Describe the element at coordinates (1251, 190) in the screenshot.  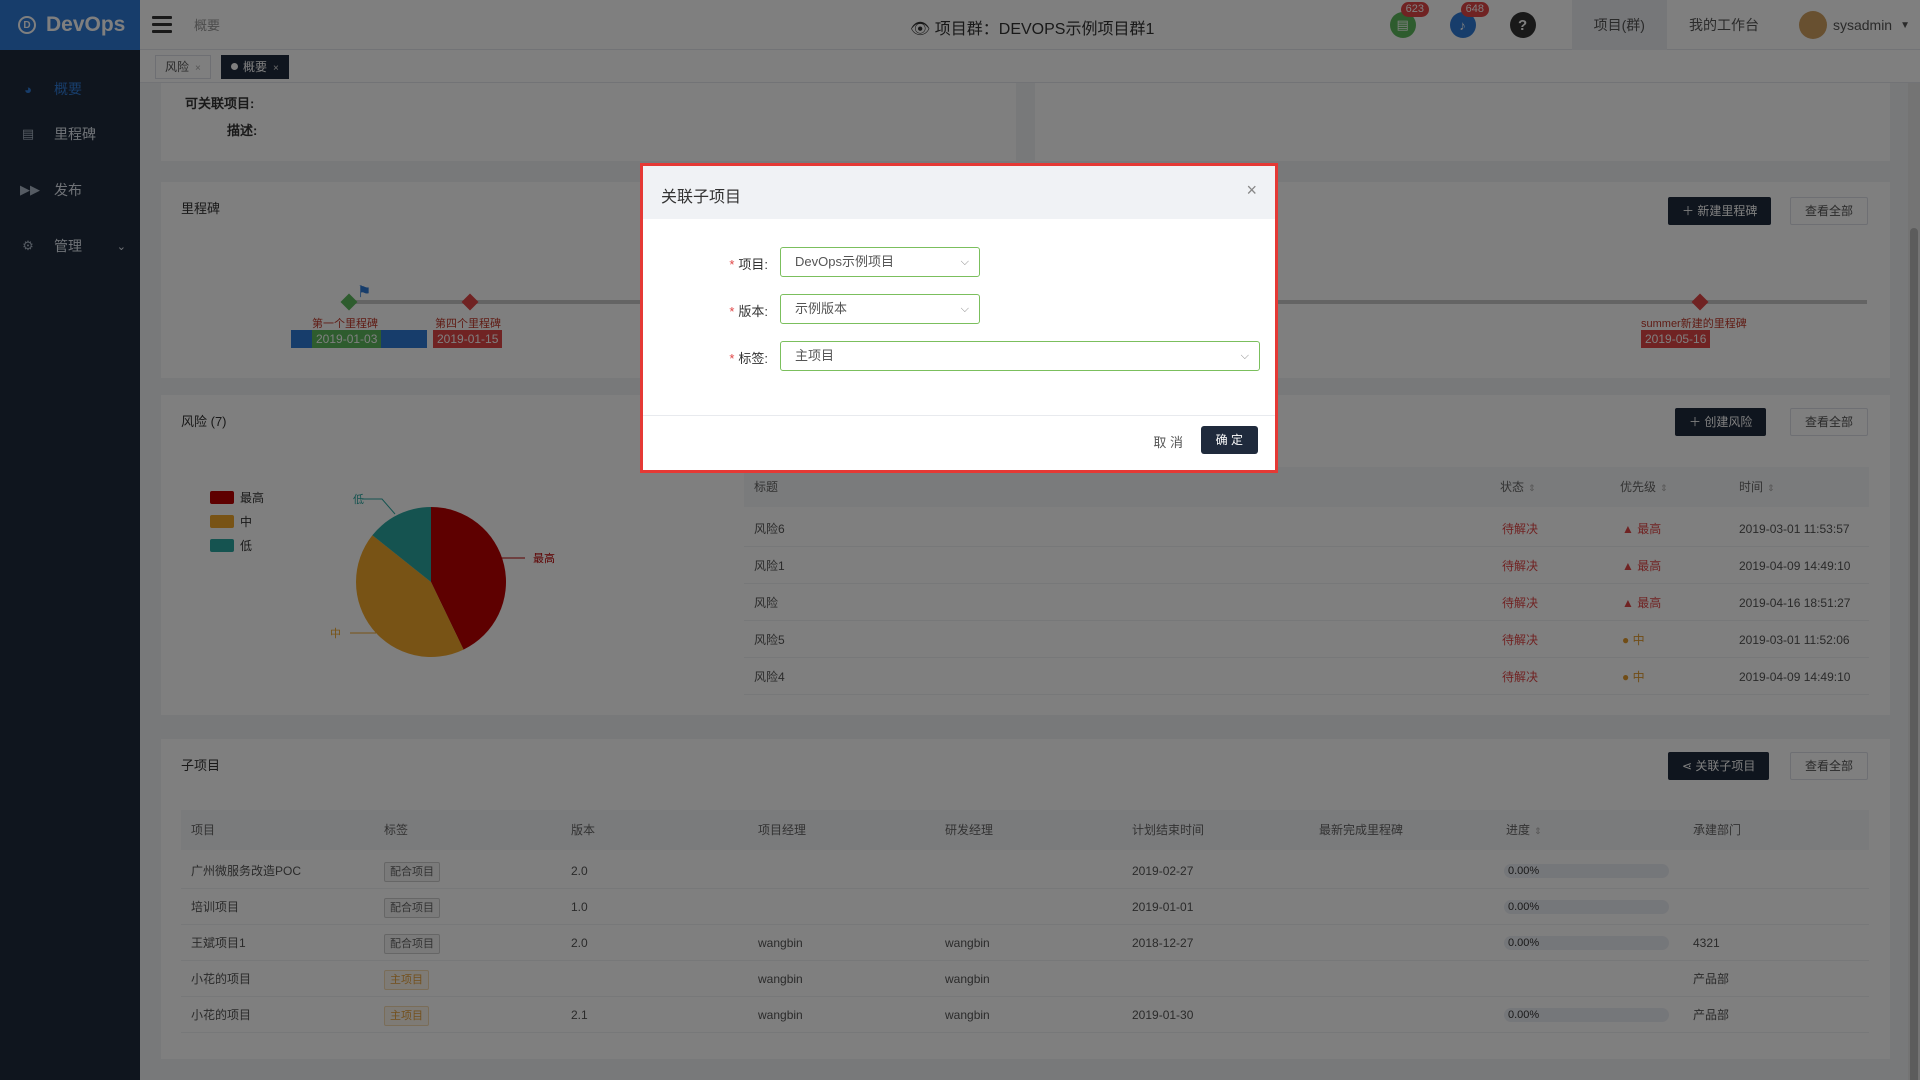
I see `close-icon: ×` at that location.